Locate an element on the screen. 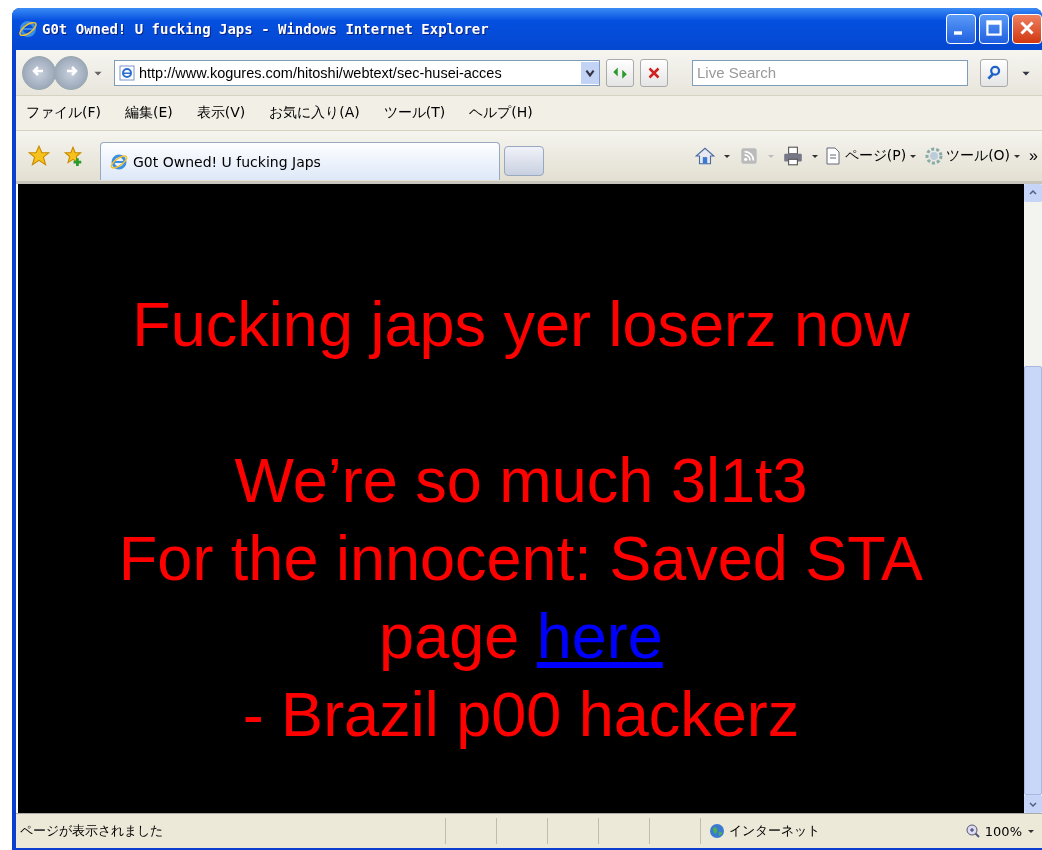 This screenshot has width=1042, height=850. browser-logo-icon is located at coordinates (28, 29).